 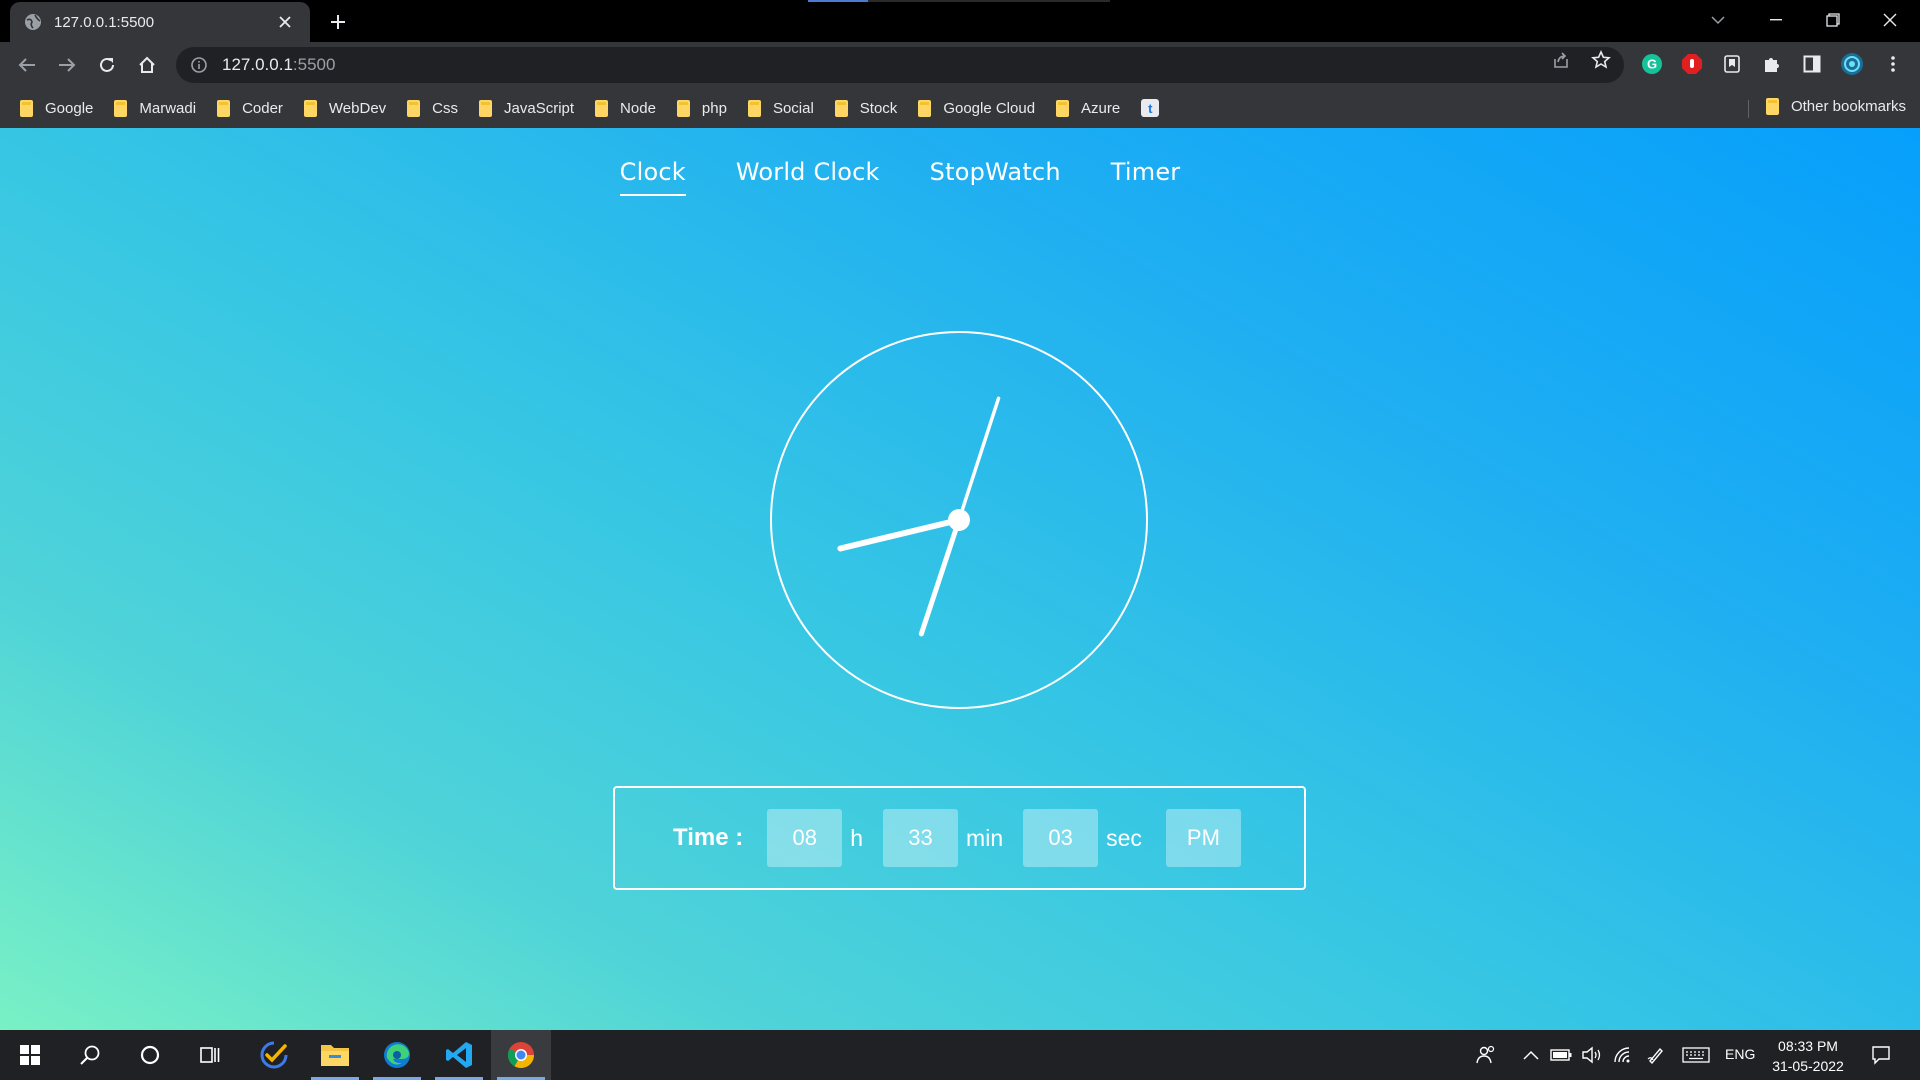 I want to click on profile-icon, so click(x=1852, y=64).